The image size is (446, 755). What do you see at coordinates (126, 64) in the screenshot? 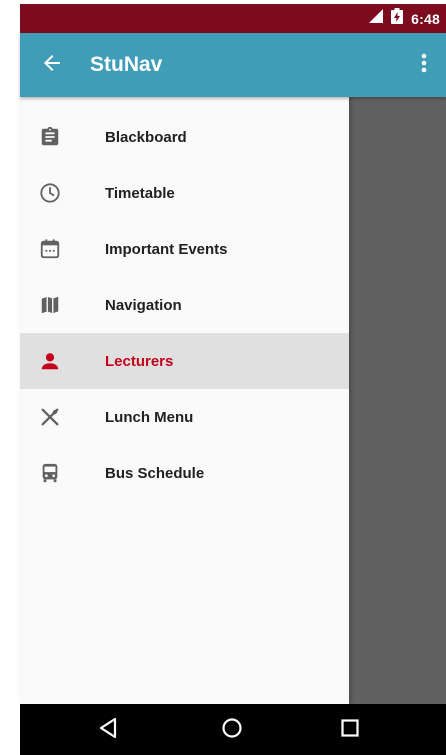
I see `app-title: StuNav` at bounding box center [126, 64].